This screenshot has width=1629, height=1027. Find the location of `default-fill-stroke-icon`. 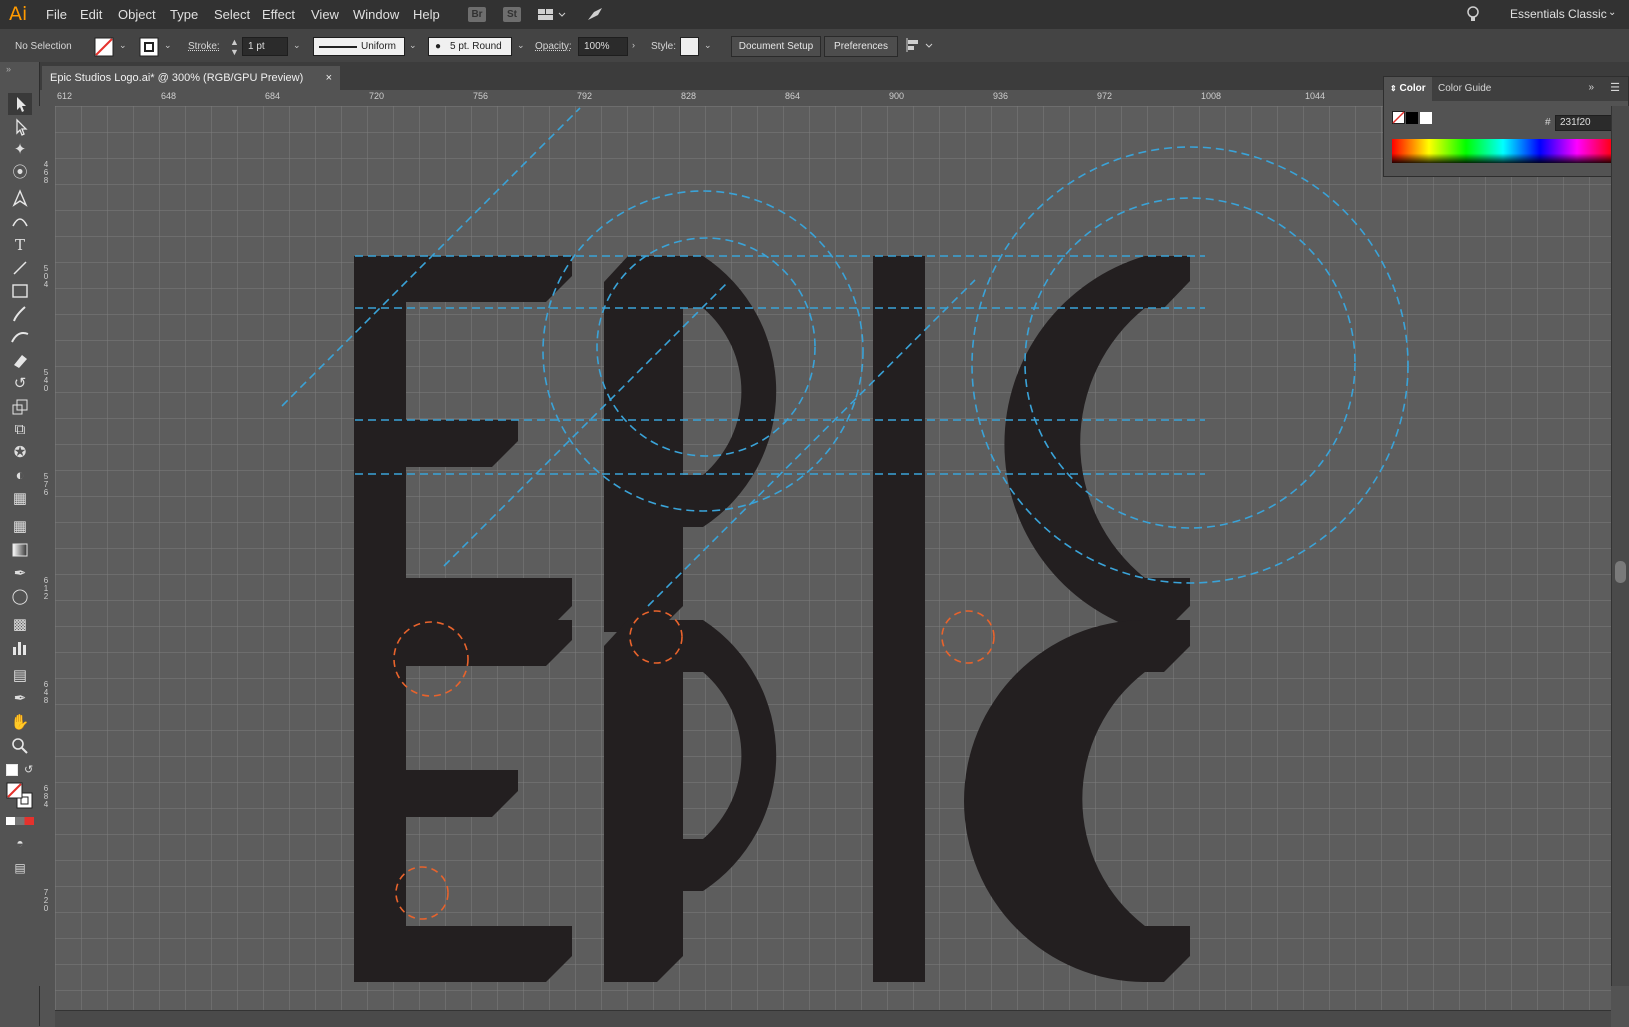

default-fill-stroke-icon is located at coordinates (12, 770).